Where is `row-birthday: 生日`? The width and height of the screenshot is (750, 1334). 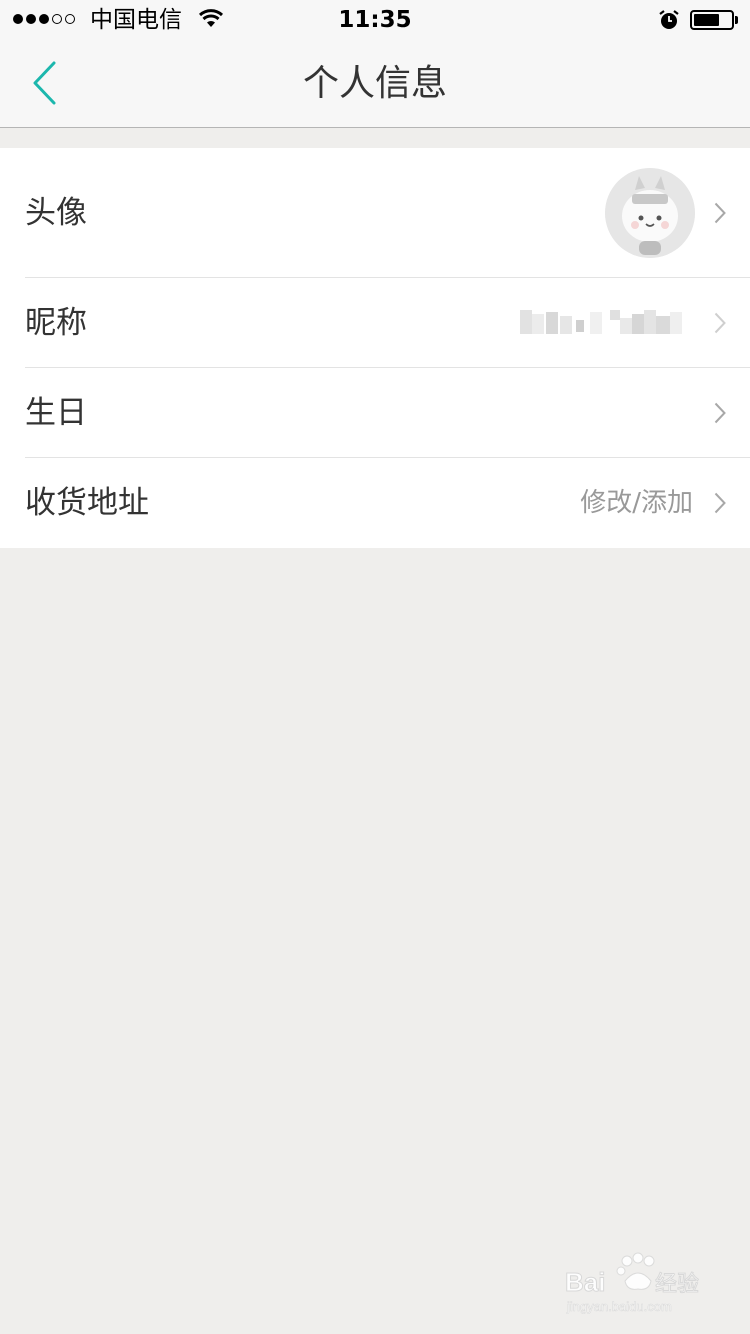 row-birthday: 生日 is located at coordinates (375, 413).